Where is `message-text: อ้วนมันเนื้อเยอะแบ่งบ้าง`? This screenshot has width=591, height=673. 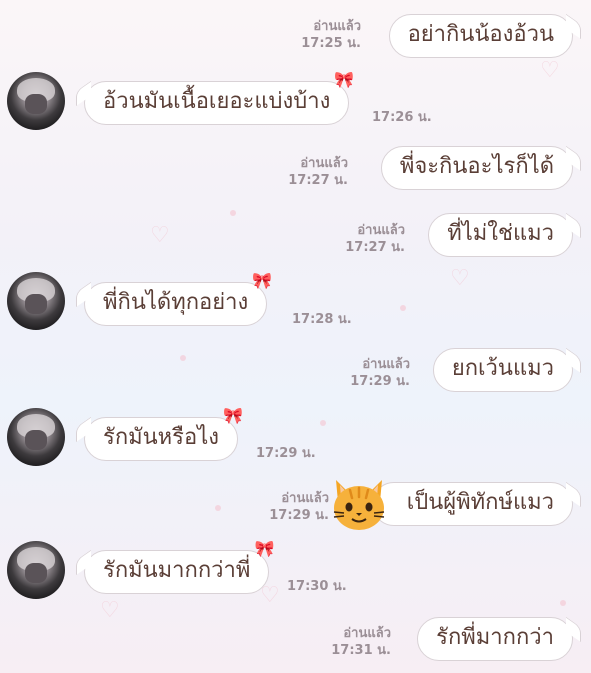
message-text: อ้วนมันเนื้อเยอะแบ่งบ้าง is located at coordinates (217, 101).